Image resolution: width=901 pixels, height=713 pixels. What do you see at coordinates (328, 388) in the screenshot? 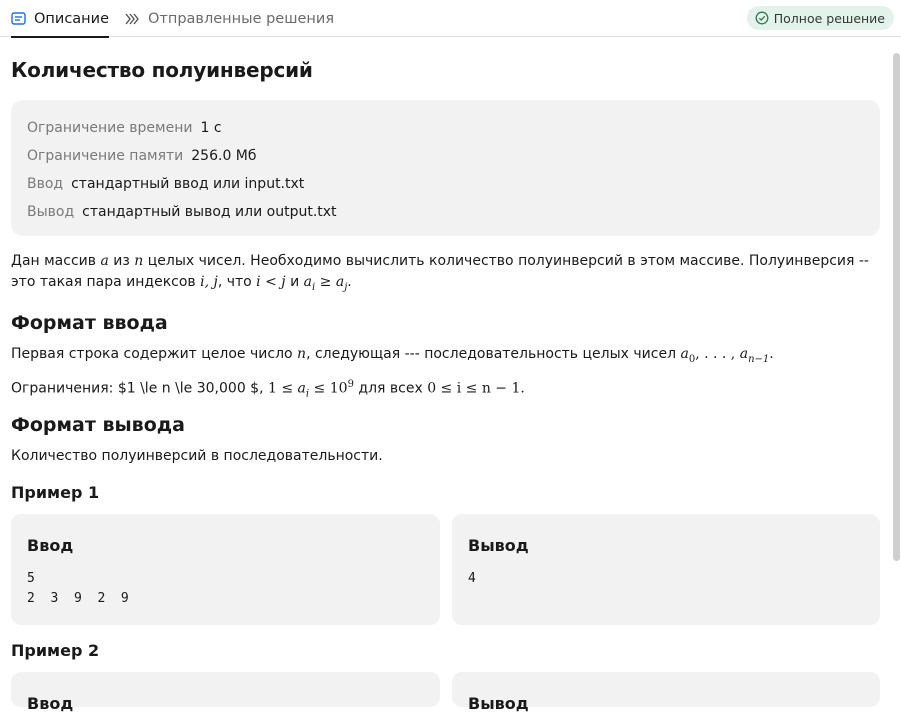
I see `math-constraint: ≤ 10` at bounding box center [328, 388].